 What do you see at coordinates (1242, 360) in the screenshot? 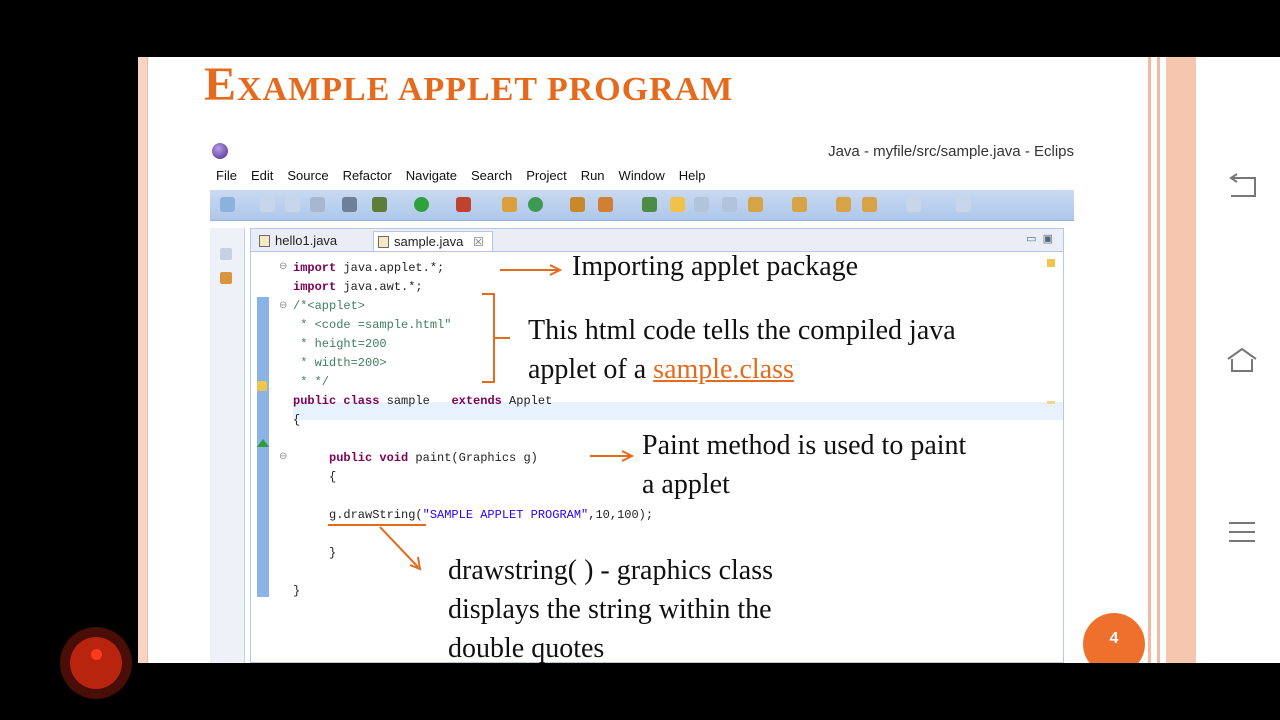
I see `home-icon` at bounding box center [1242, 360].